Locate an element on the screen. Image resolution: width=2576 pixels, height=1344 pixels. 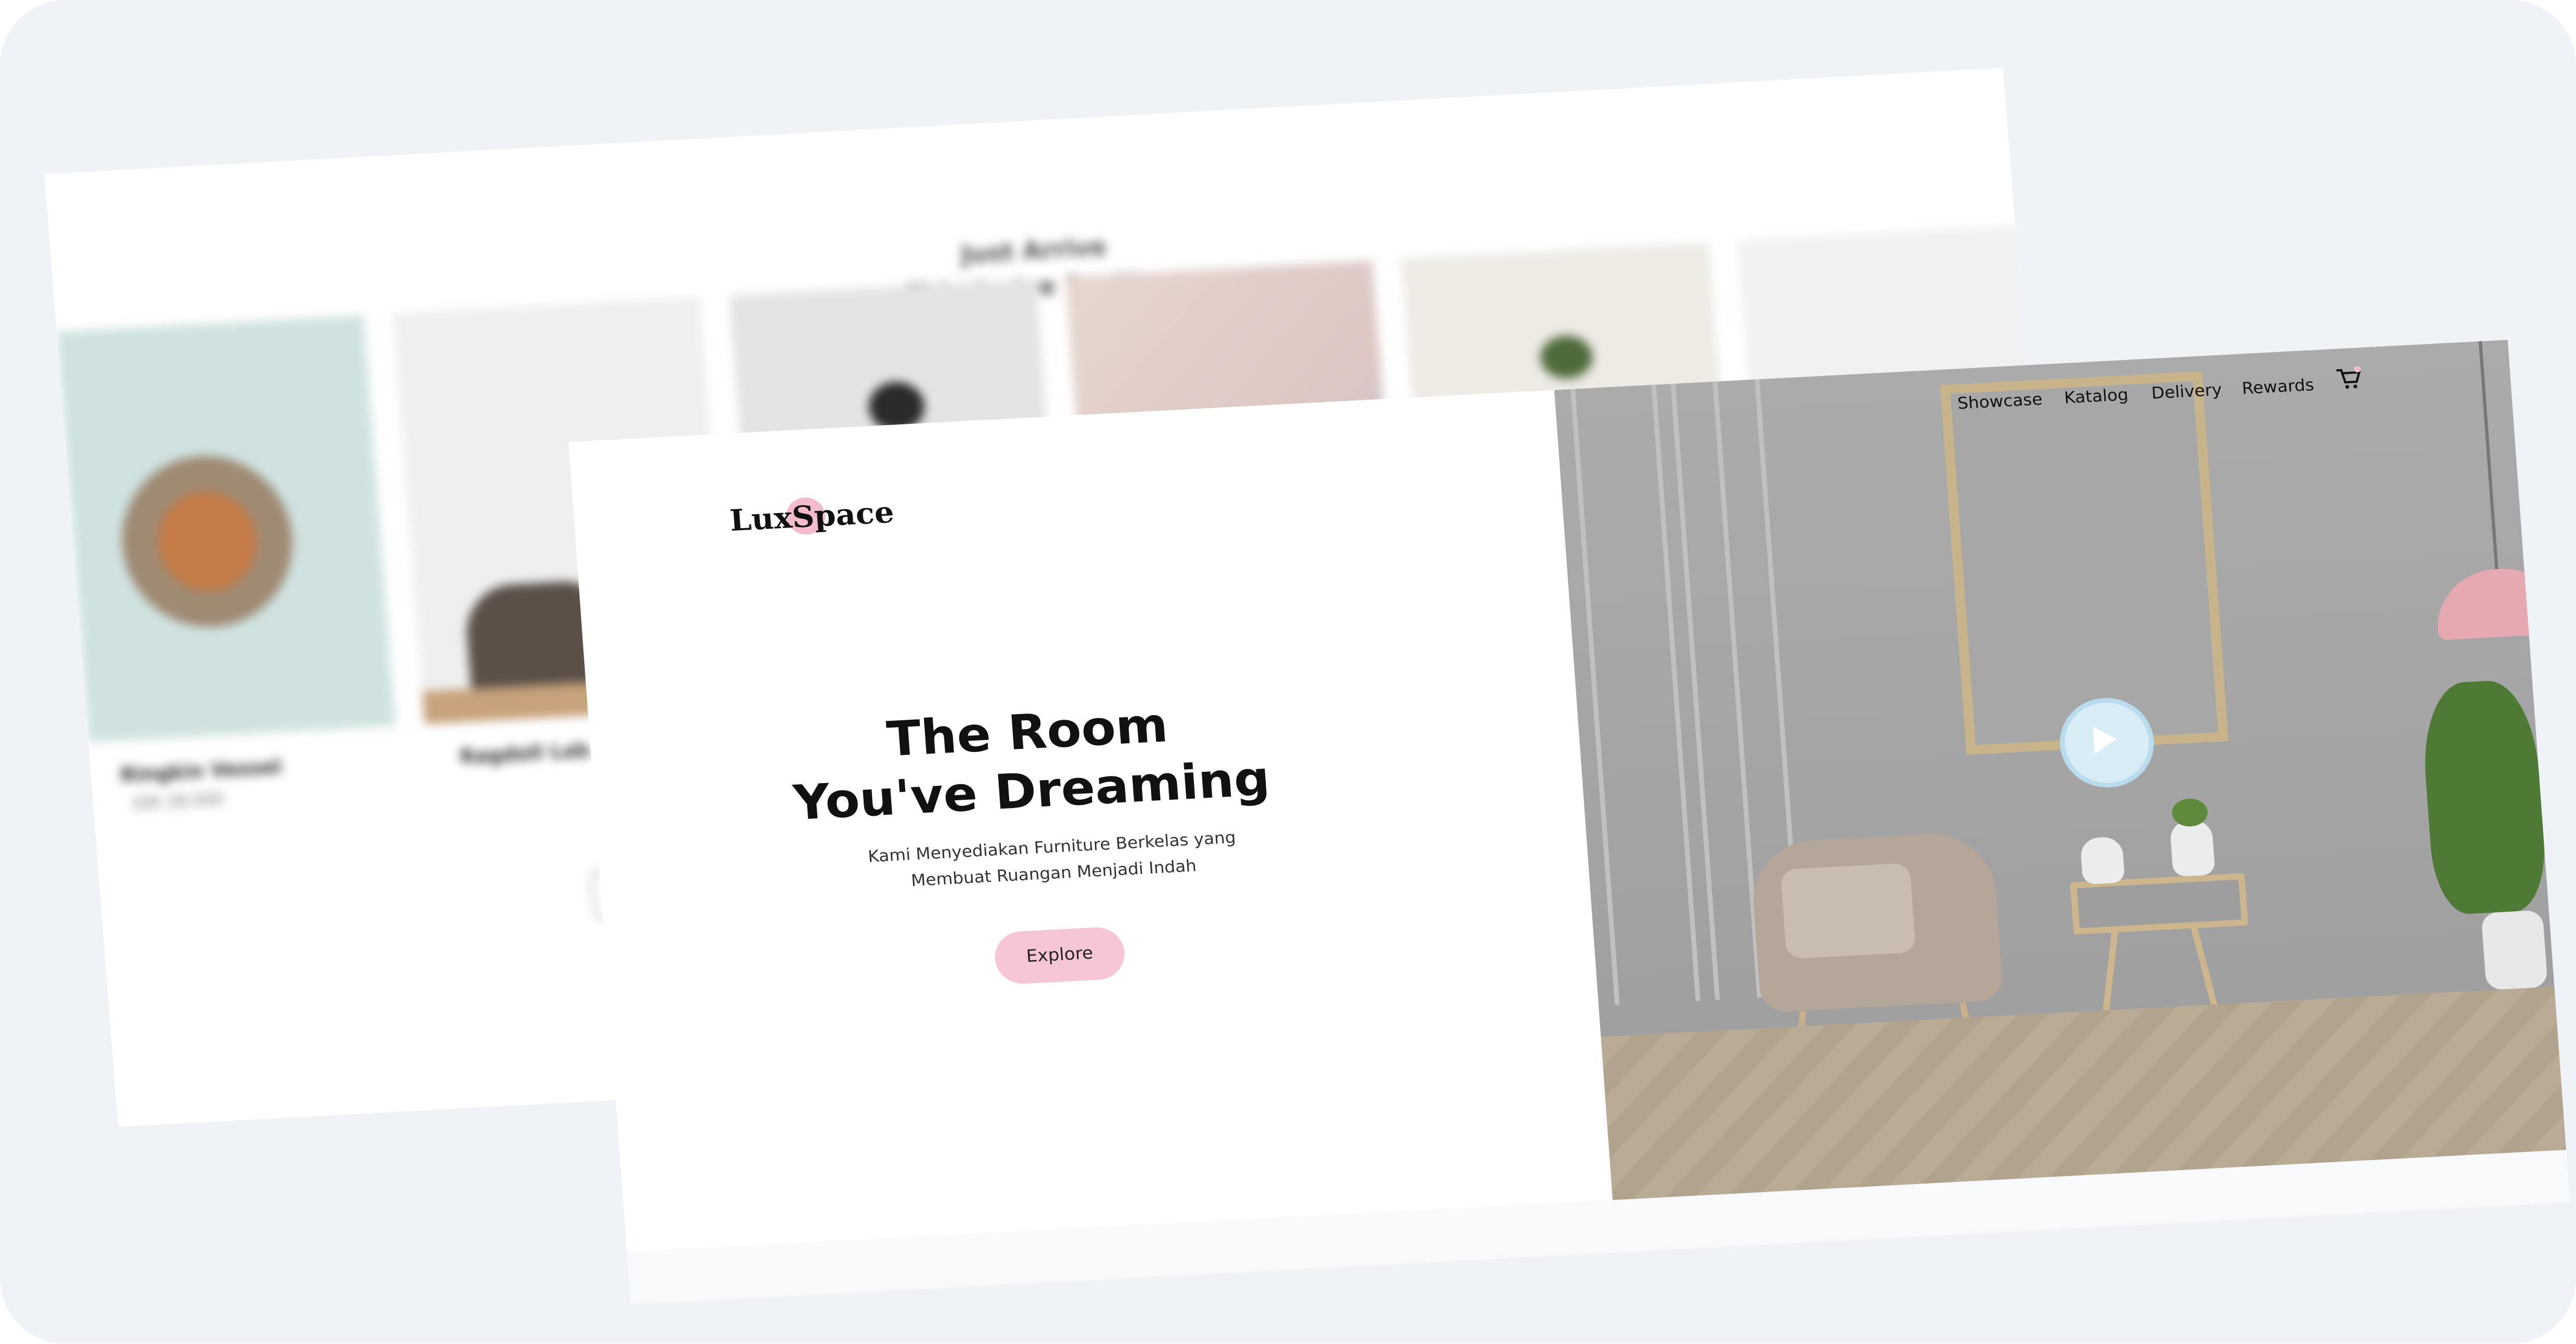
hero-title: The Room You've Dreaming is located at coordinates (1030, 762).